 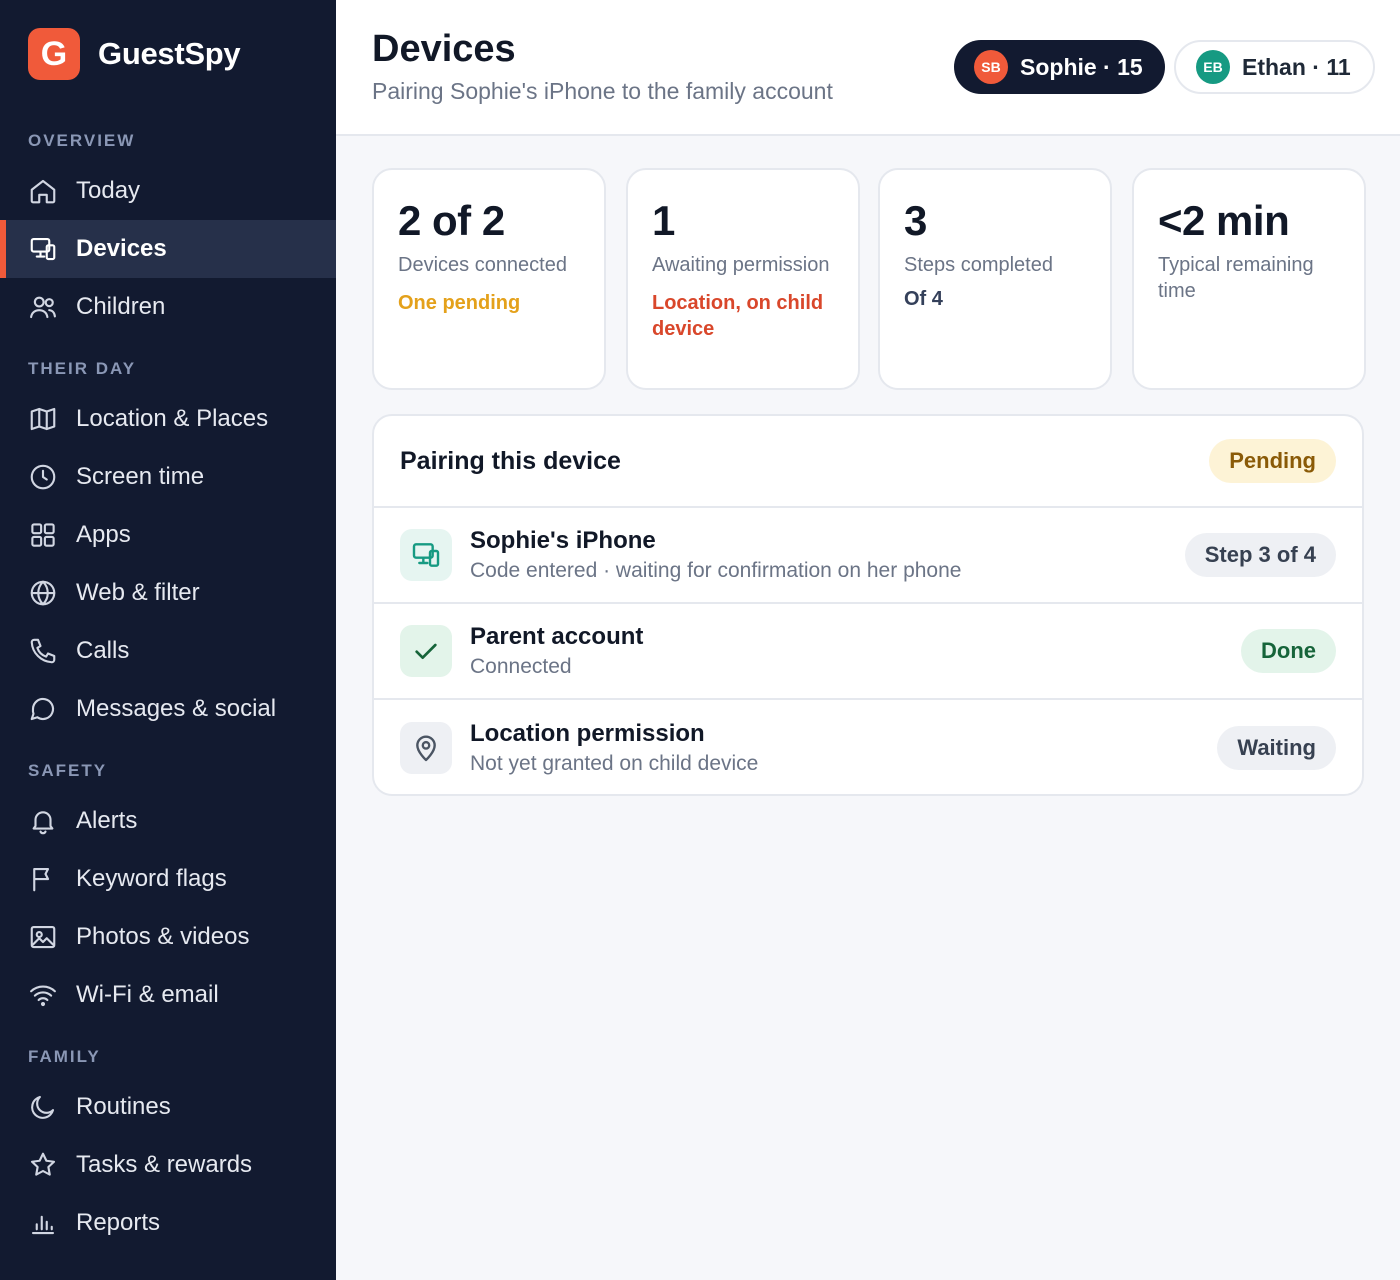 I want to click on sidebar-item-reports: Reports, so click(x=168, y=1223).